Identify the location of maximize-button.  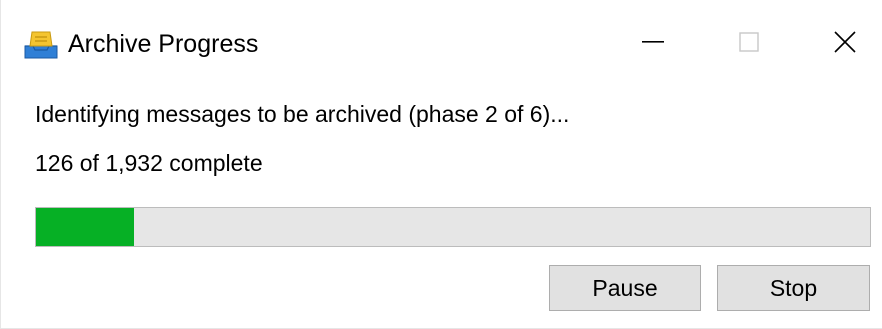
(749, 42).